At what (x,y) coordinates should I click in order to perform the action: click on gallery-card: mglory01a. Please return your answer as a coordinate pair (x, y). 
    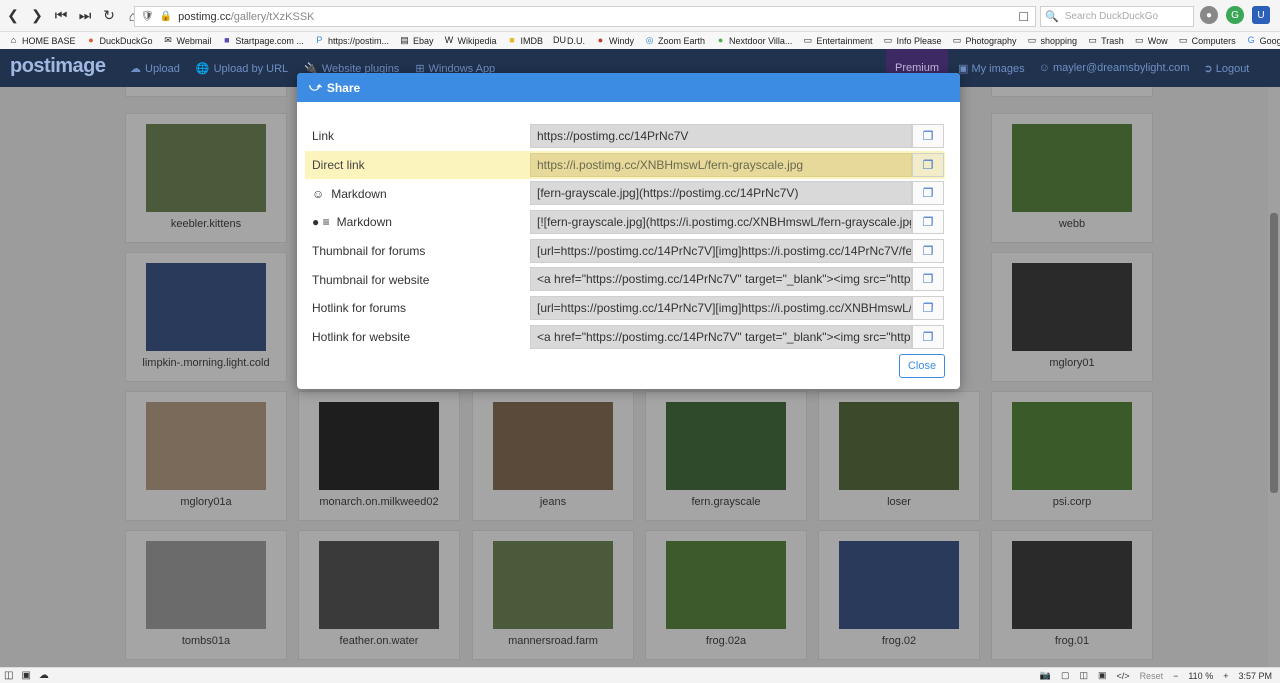
    Looking at the image, I should click on (206, 456).